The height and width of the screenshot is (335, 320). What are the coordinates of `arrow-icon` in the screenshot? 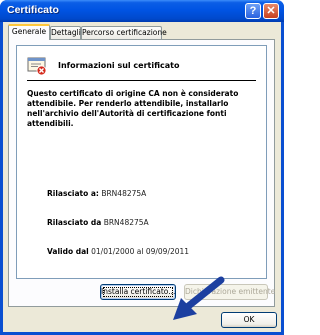 It's located at (199, 300).